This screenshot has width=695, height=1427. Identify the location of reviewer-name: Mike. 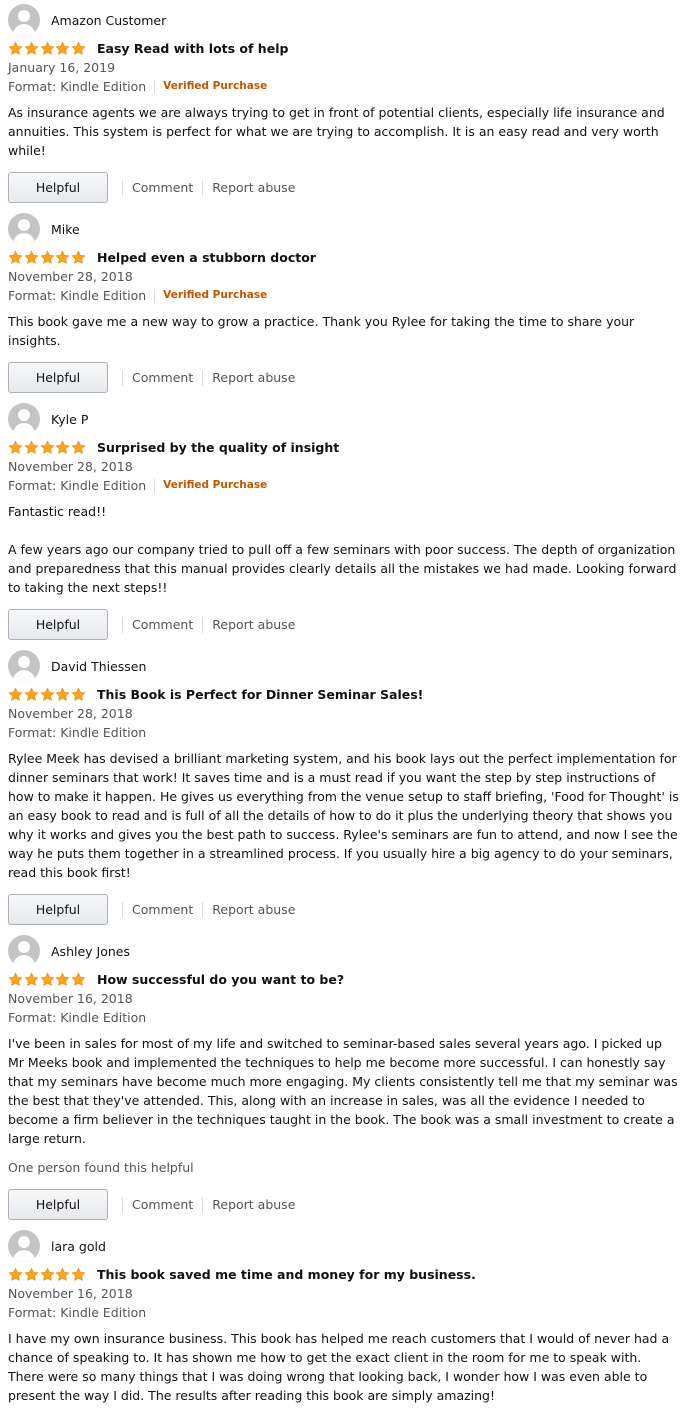
(65, 229).